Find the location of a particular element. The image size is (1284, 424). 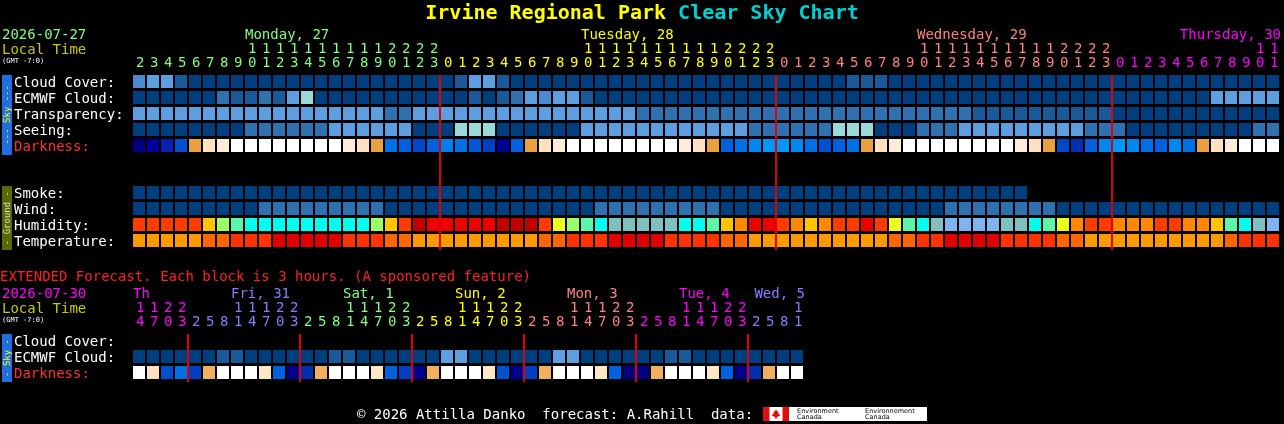

day-label: Sat, 1 is located at coordinates (368, 293).